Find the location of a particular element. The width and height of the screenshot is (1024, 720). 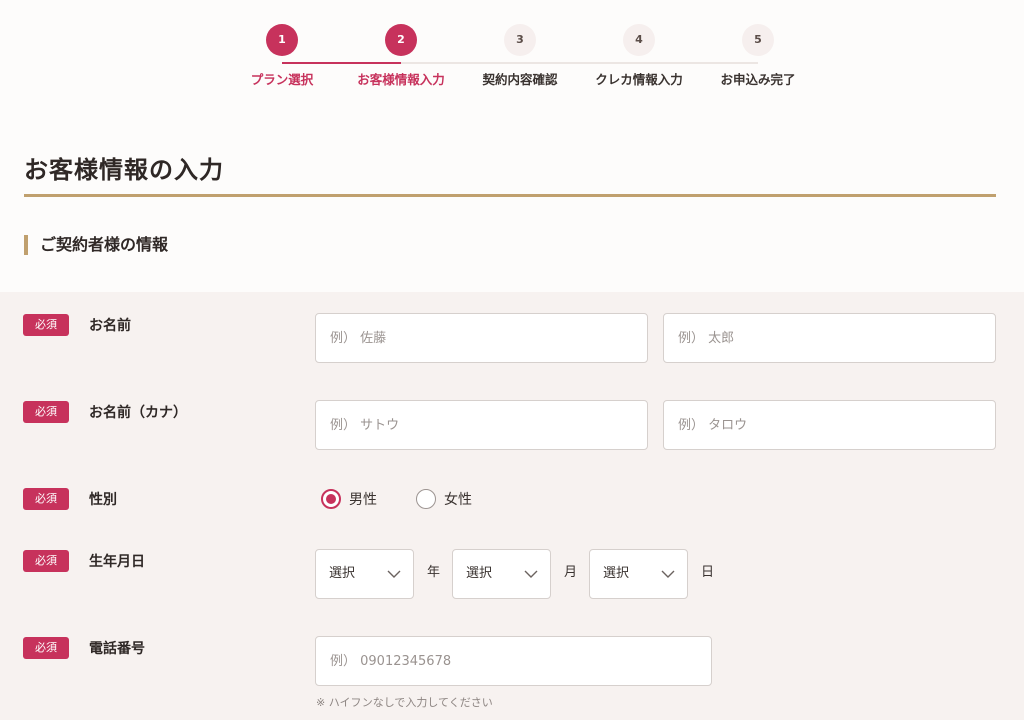

field-label: 生年月日 is located at coordinates (117, 562).